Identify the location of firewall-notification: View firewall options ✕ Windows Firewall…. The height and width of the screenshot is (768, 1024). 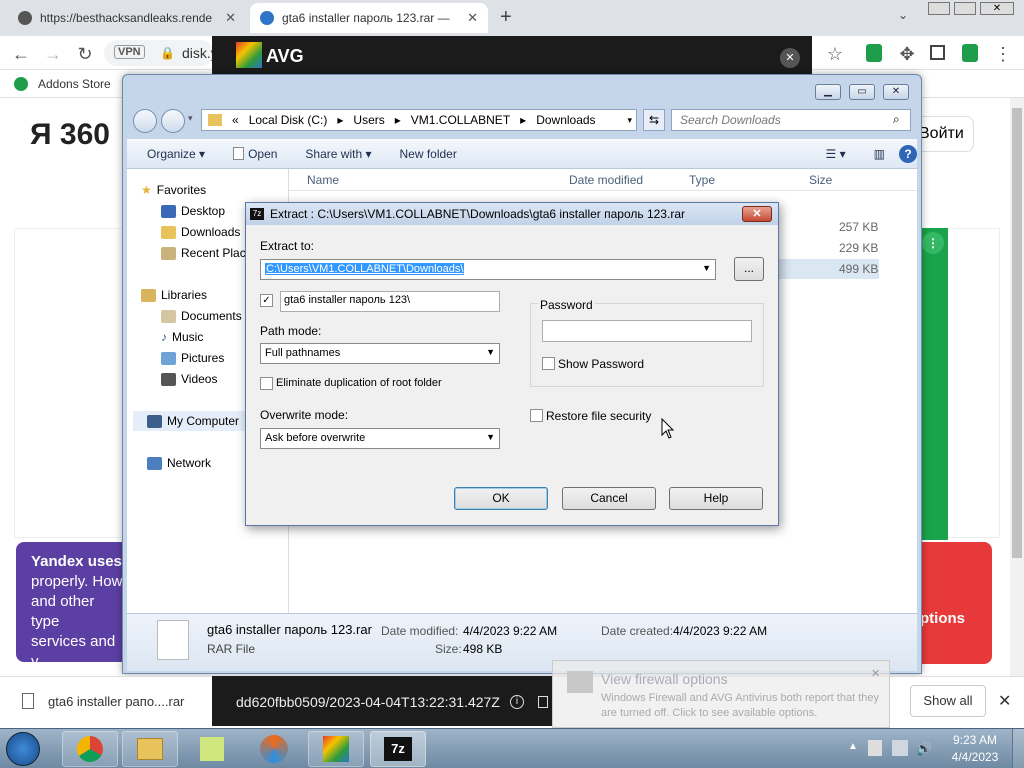
(721, 694).